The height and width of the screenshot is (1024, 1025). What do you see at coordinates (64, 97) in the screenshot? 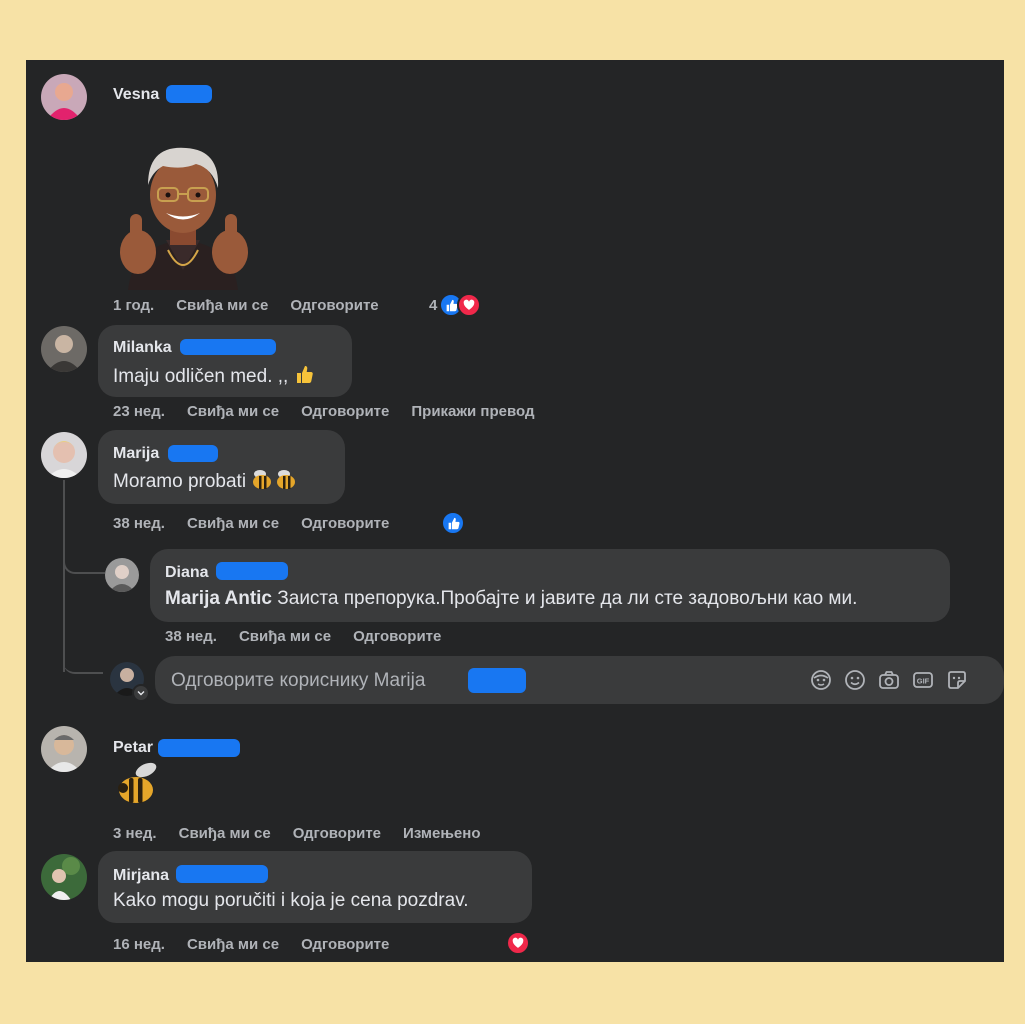
I see `avatar-vesna` at bounding box center [64, 97].